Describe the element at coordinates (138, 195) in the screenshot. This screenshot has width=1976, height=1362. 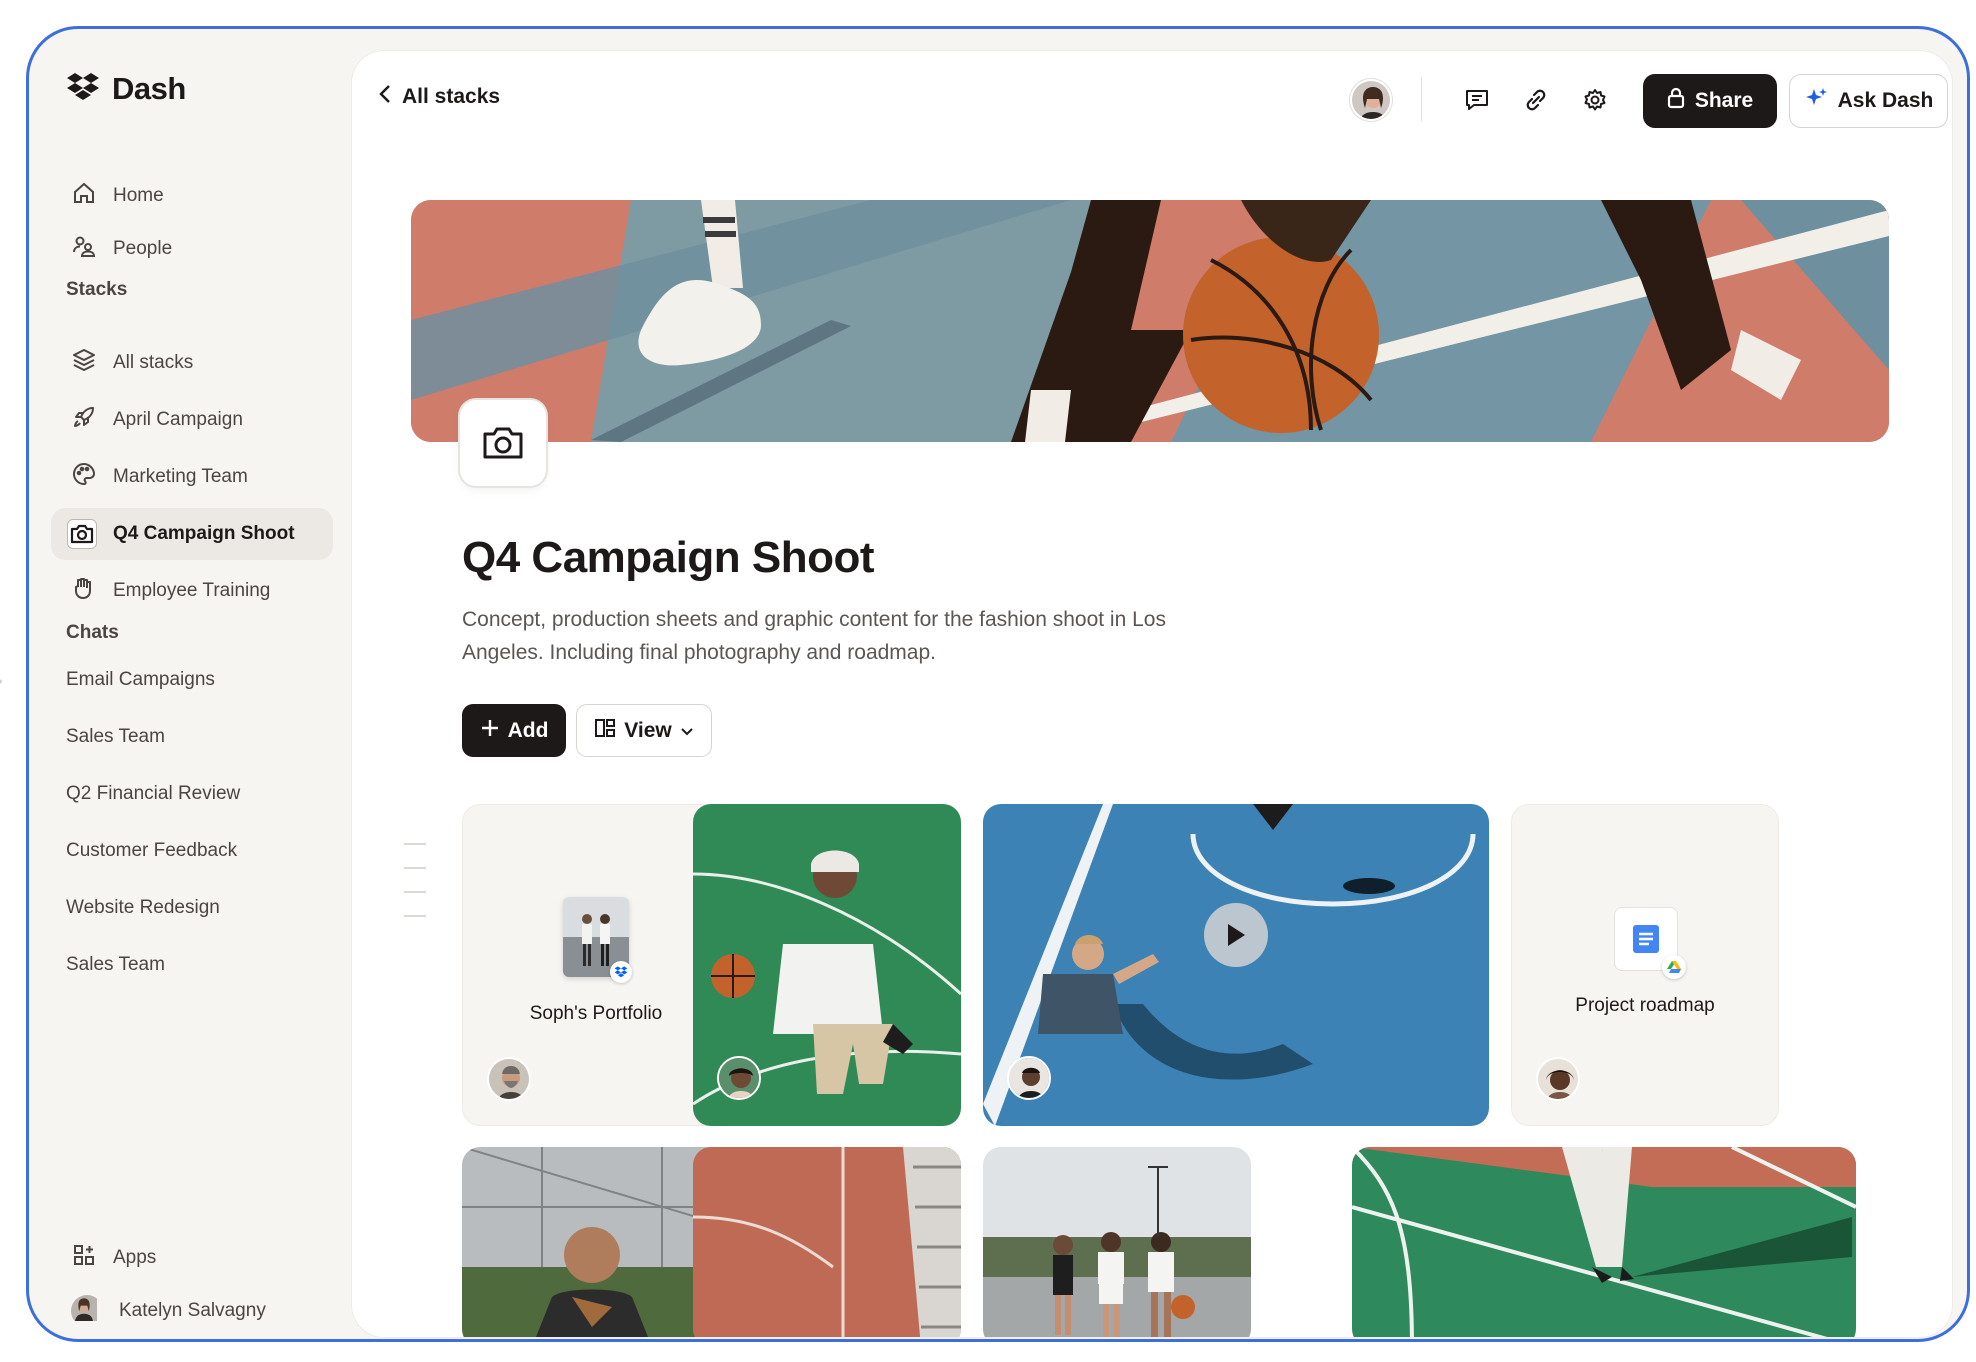
I see `sidebar-item-label: Home` at that location.